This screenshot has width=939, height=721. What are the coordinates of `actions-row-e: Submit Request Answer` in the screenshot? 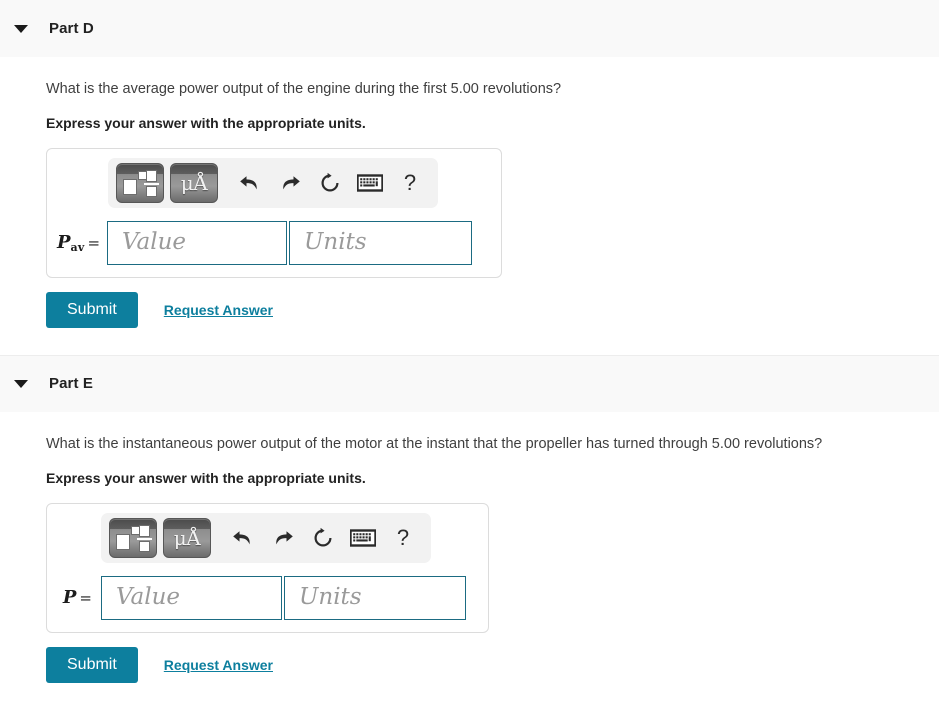 It's located at (492, 664).